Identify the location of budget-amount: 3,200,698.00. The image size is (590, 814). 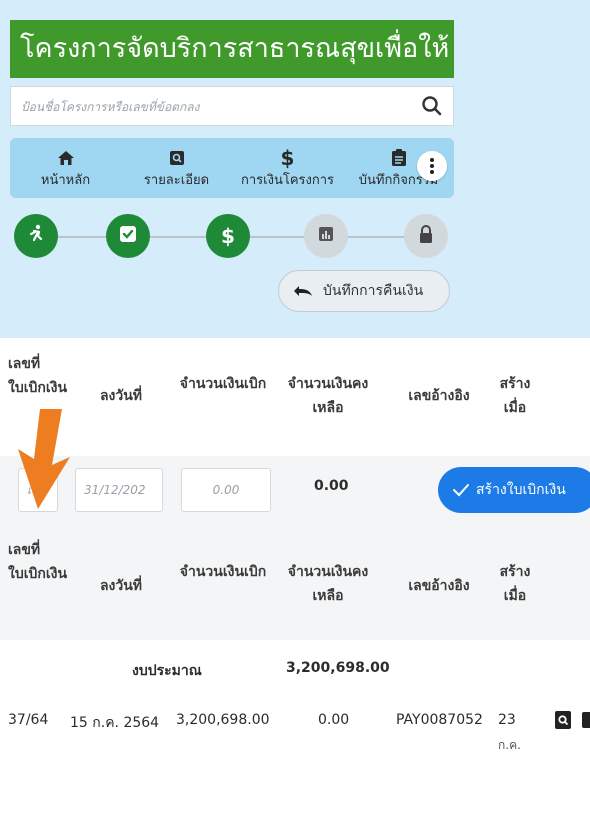
(338, 668).